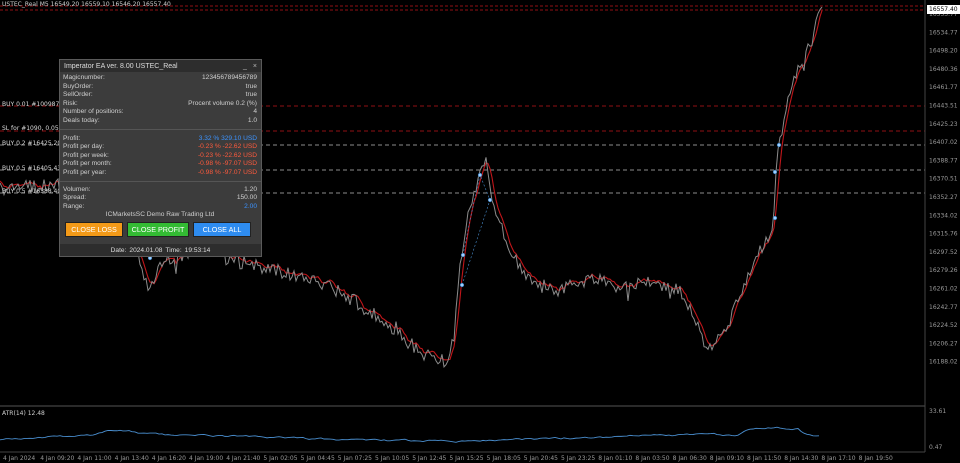 Image resolution: width=960 pixels, height=463 pixels. I want to click on price-axis-label: 16370.51, so click(943, 179).